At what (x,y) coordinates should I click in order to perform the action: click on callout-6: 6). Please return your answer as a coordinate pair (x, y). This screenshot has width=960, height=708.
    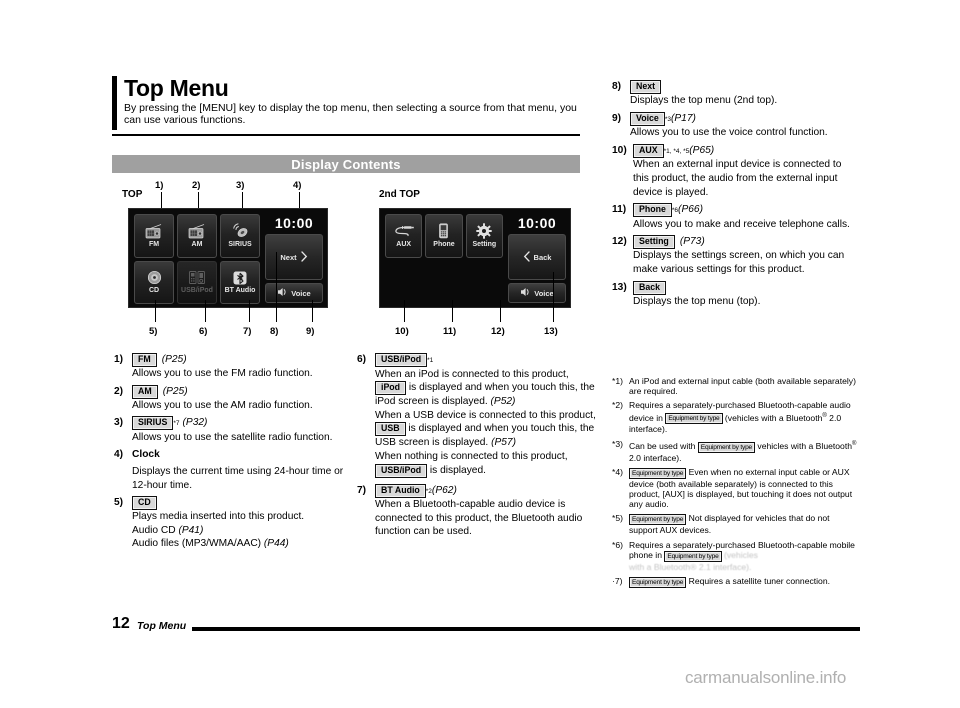
    Looking at the image, I should click on (203, 331).